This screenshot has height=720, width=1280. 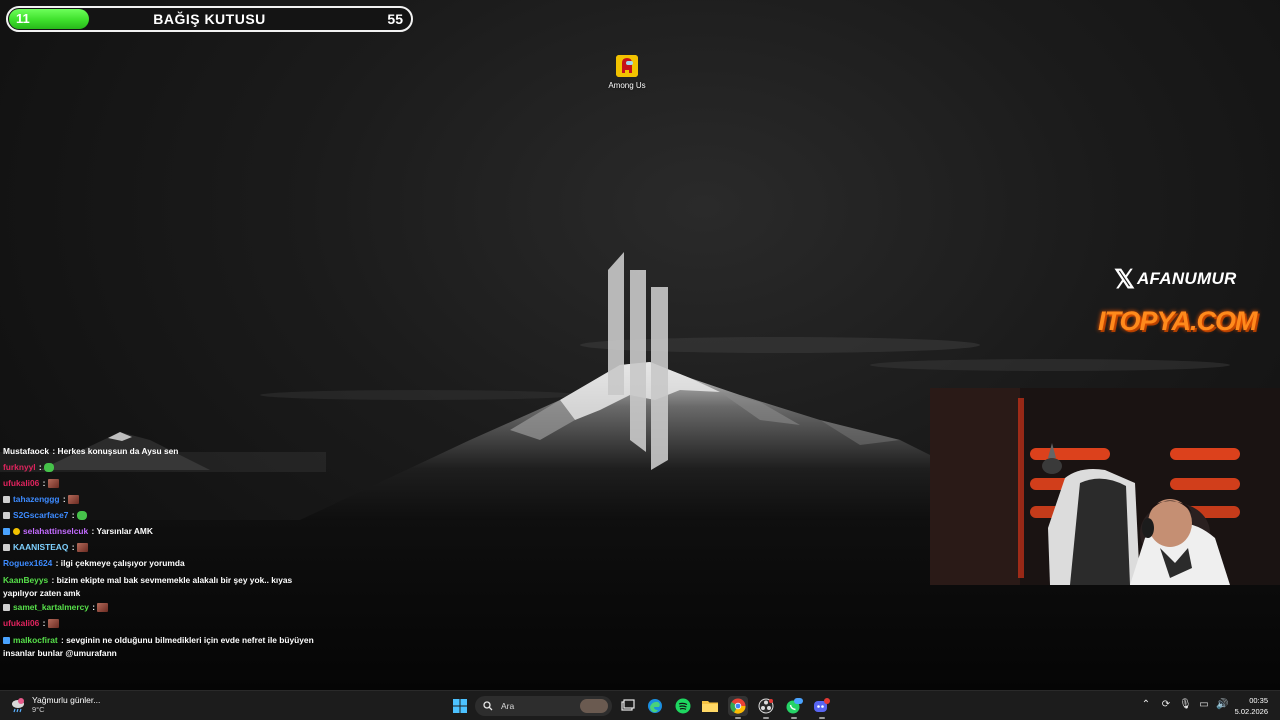 What do you see at coordinates (1185, 705) in the screenshot?
I see `microphone-icon: 🎙` at bounding box center [1185, 705].